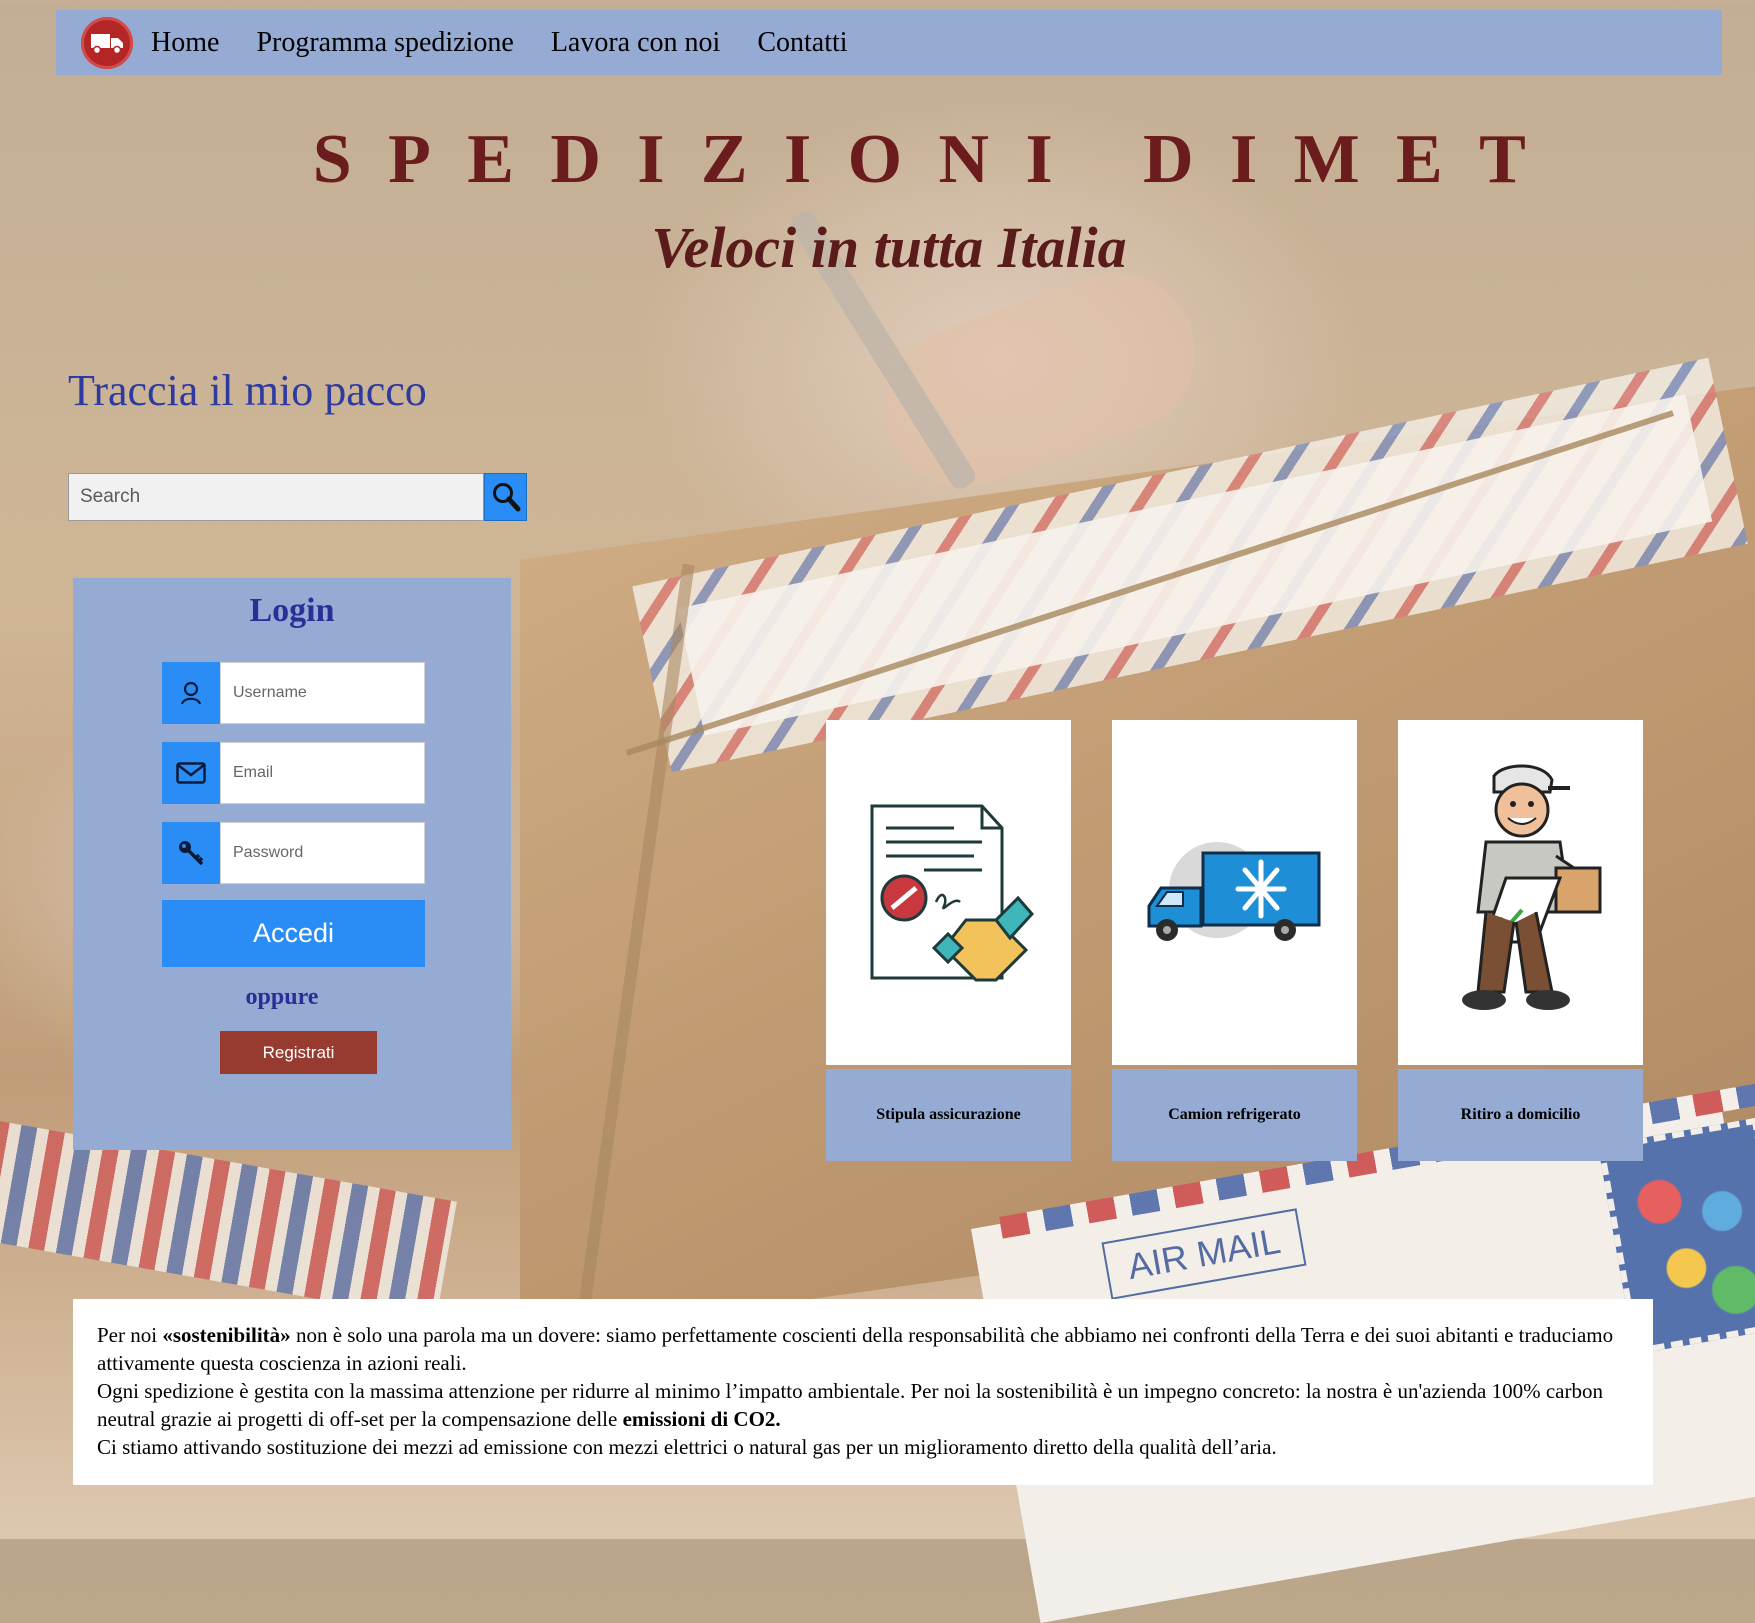 The width and height of the screenshot is (1755, 1623). Describe the element at coordinates (322, 853) in the screenshot. I see `password-input` at that location.